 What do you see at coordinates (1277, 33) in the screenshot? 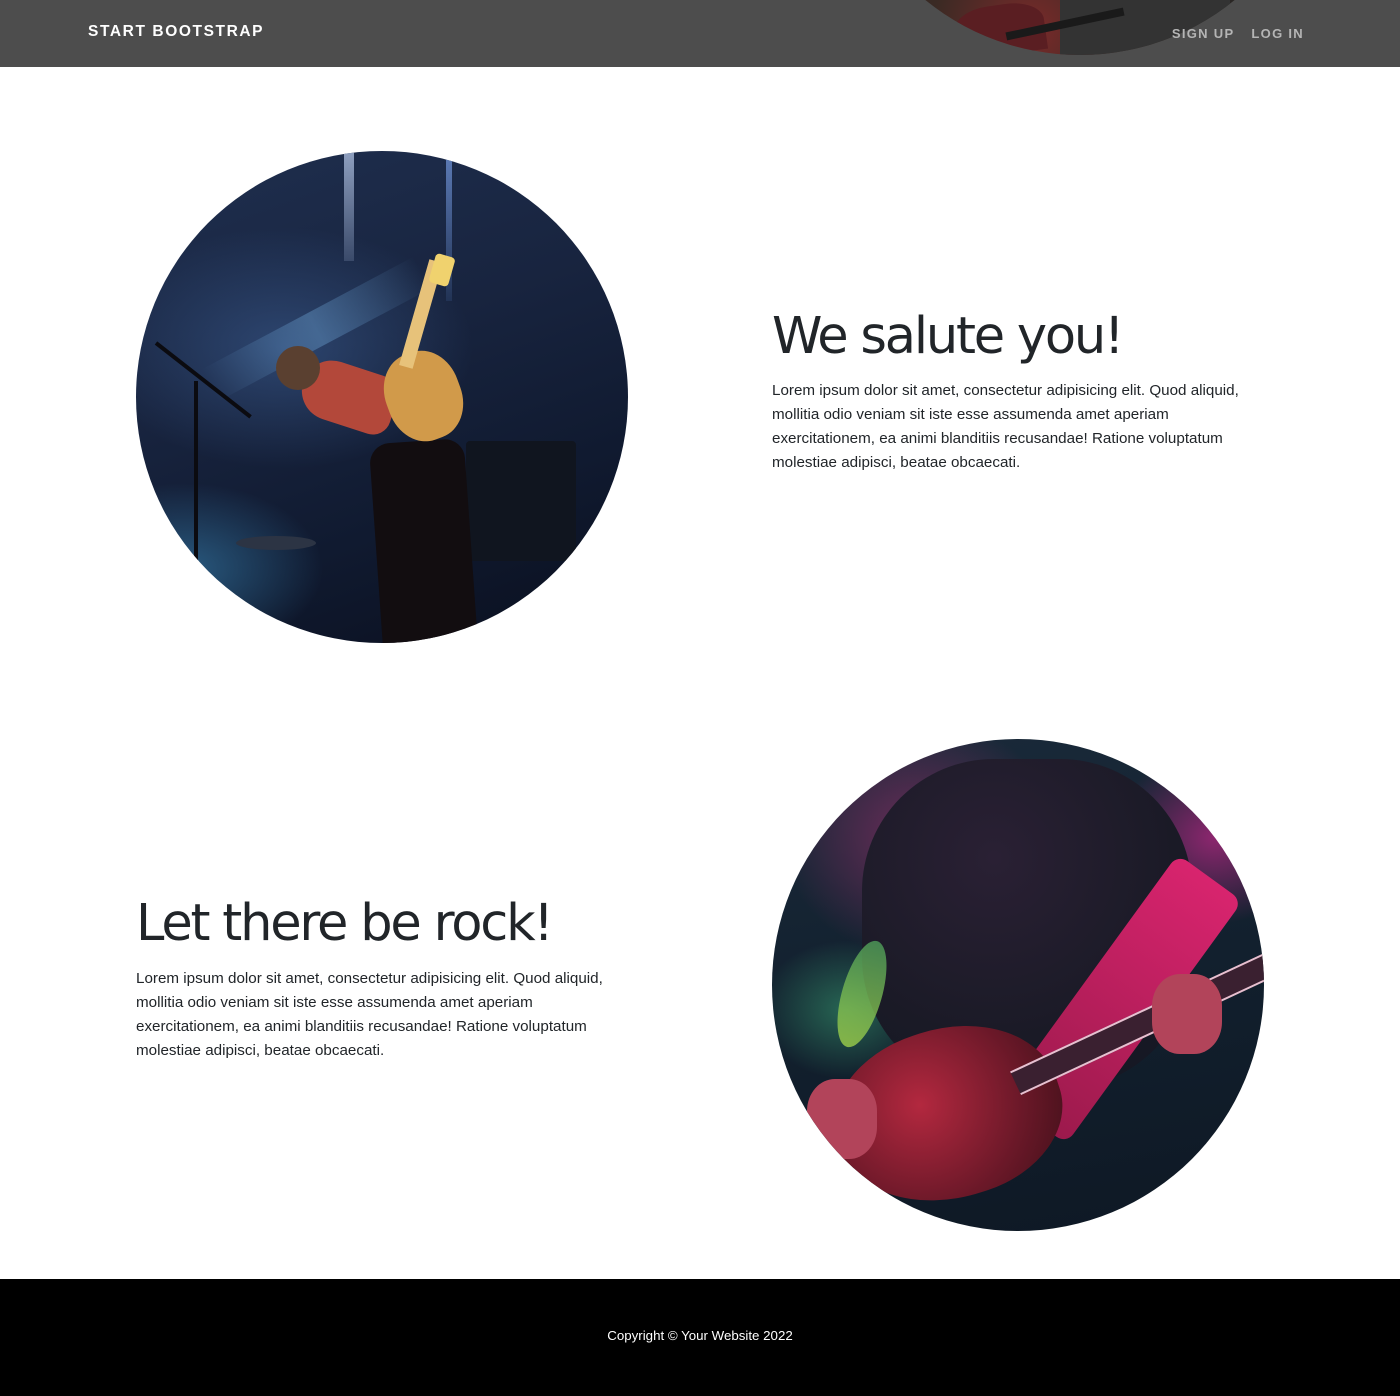
I see `log-in-link: Log In` at bounding box center [1277, 33].